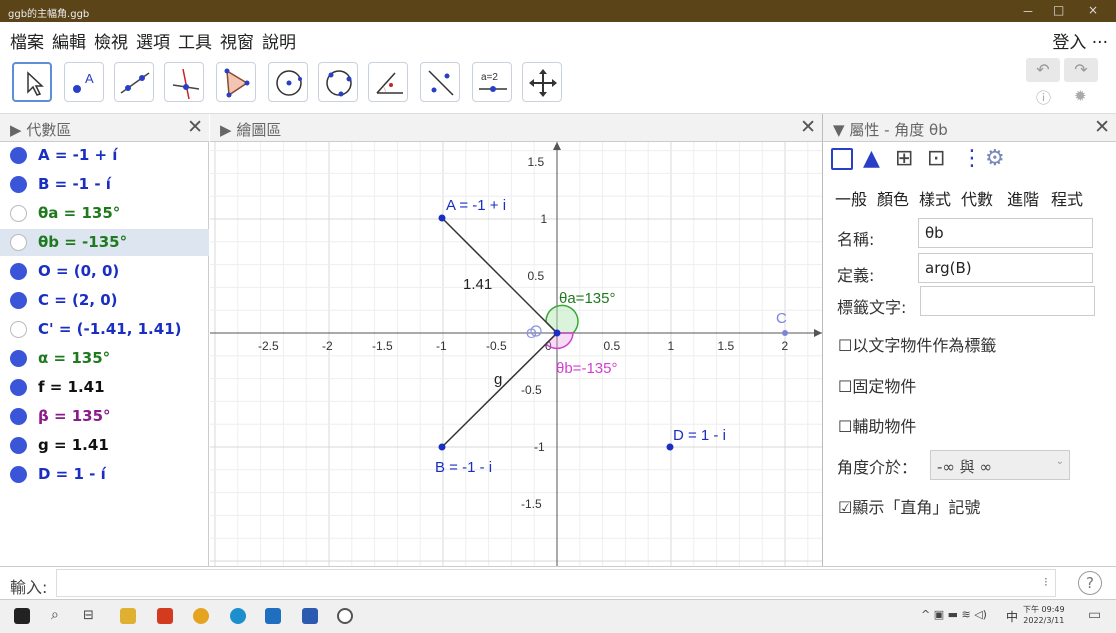  I want to click on point-o, so click(557, 333).